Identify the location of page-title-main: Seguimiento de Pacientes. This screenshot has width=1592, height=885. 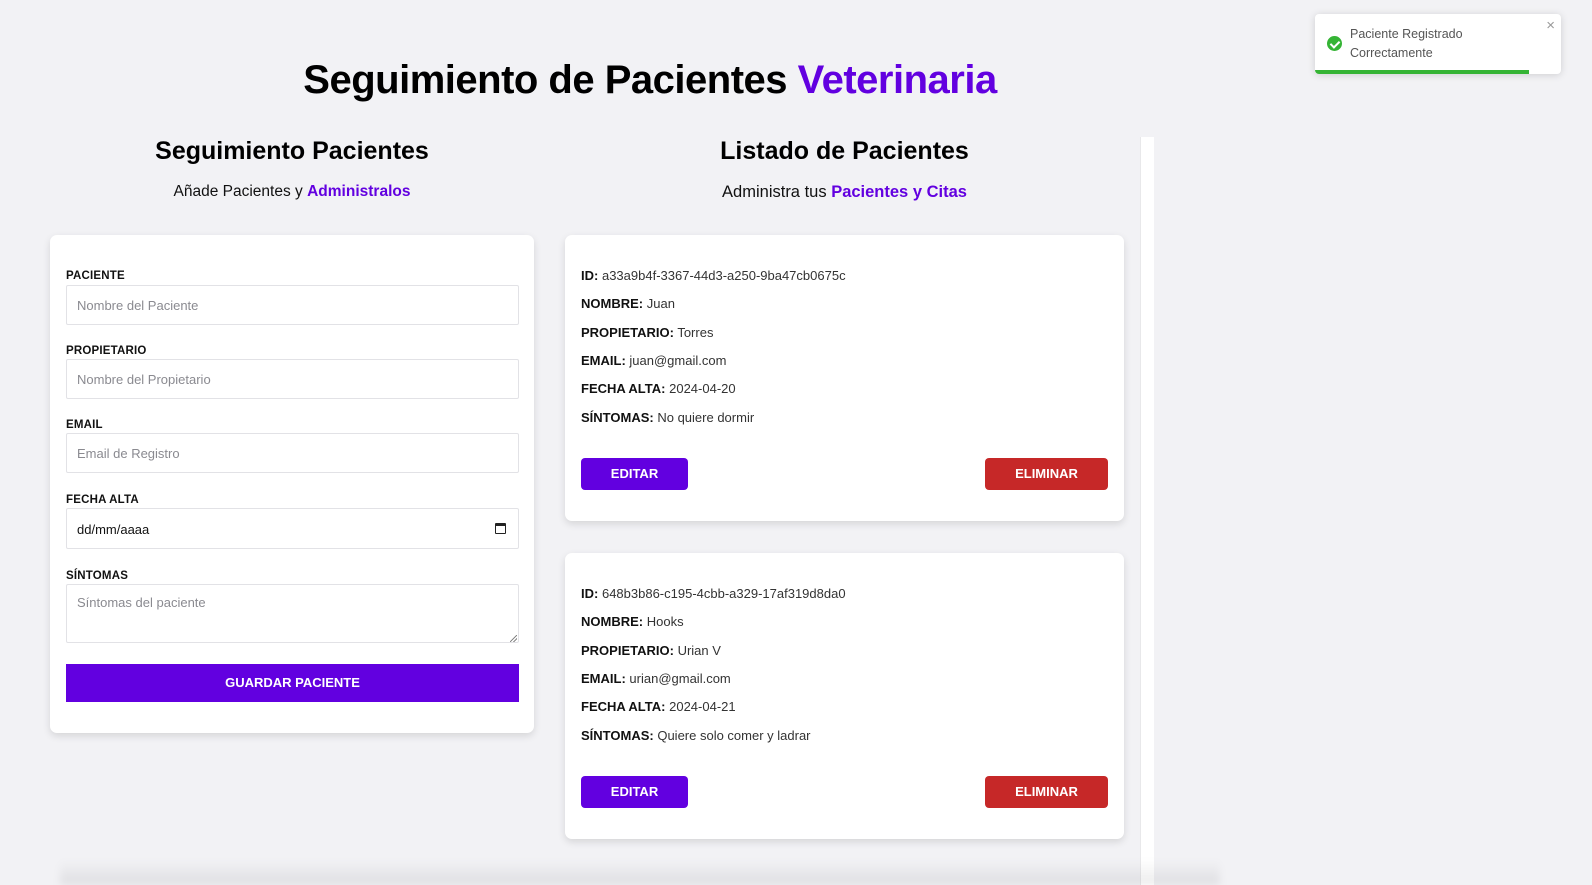
(545, 80).